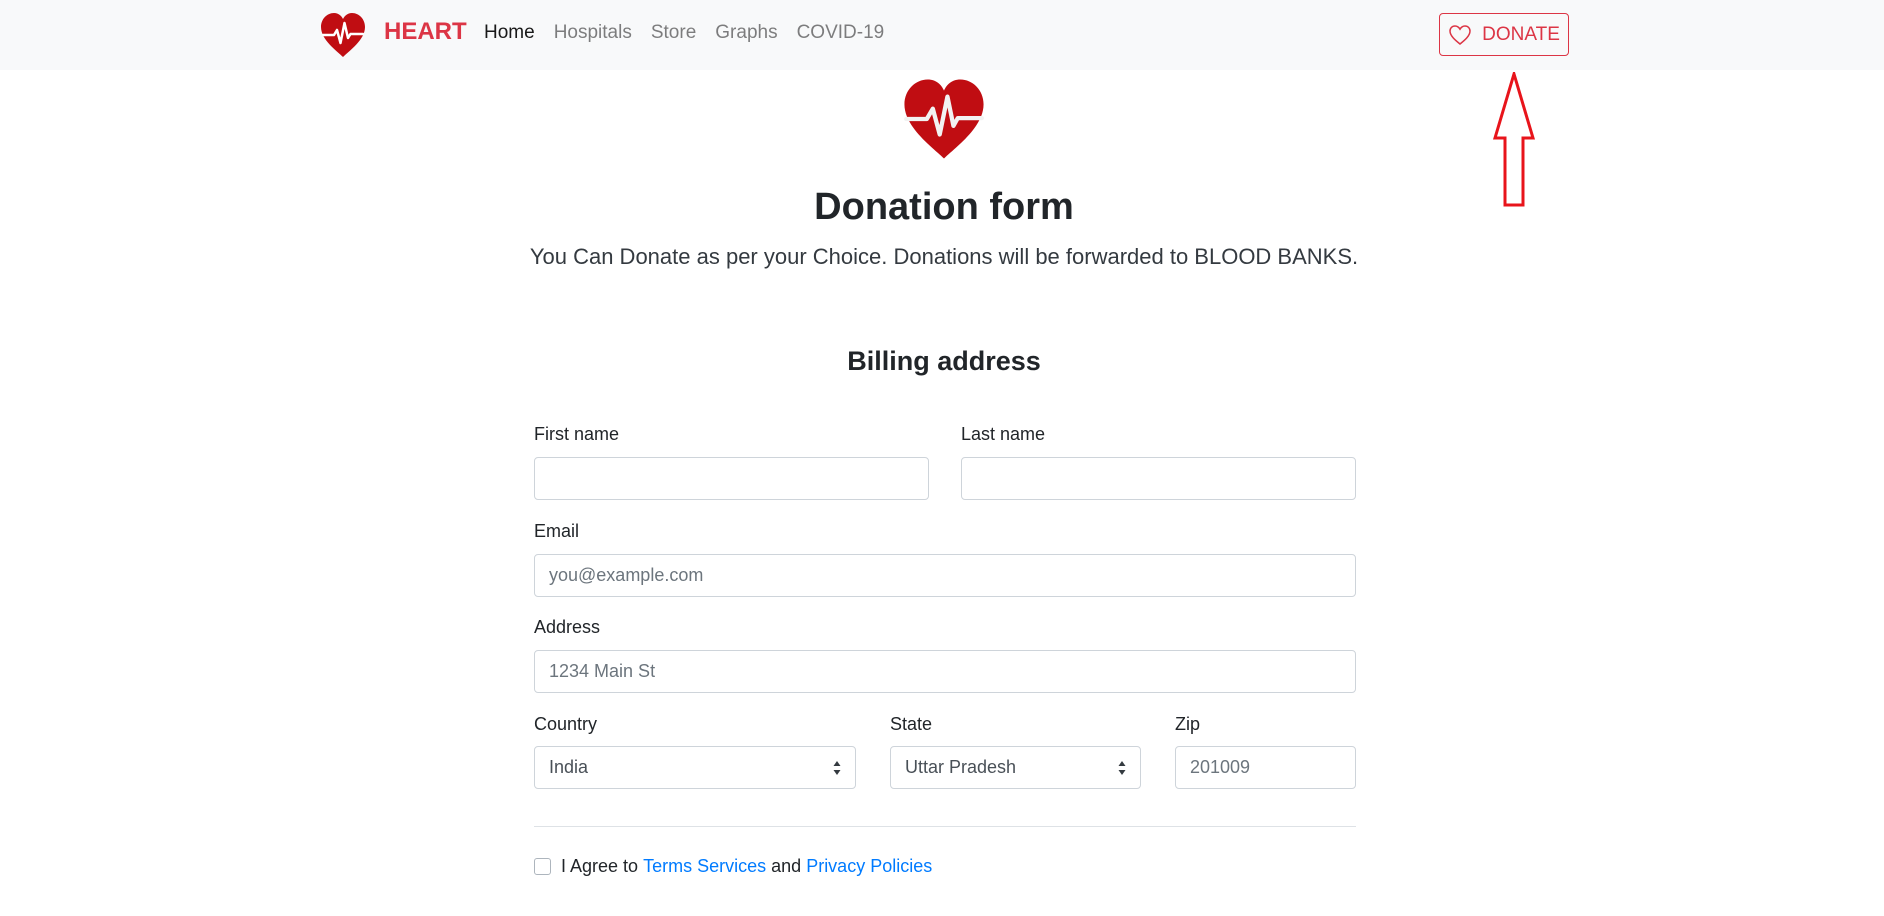  I want to click on nav-hospitals: Hospitals, so click(593, 33).